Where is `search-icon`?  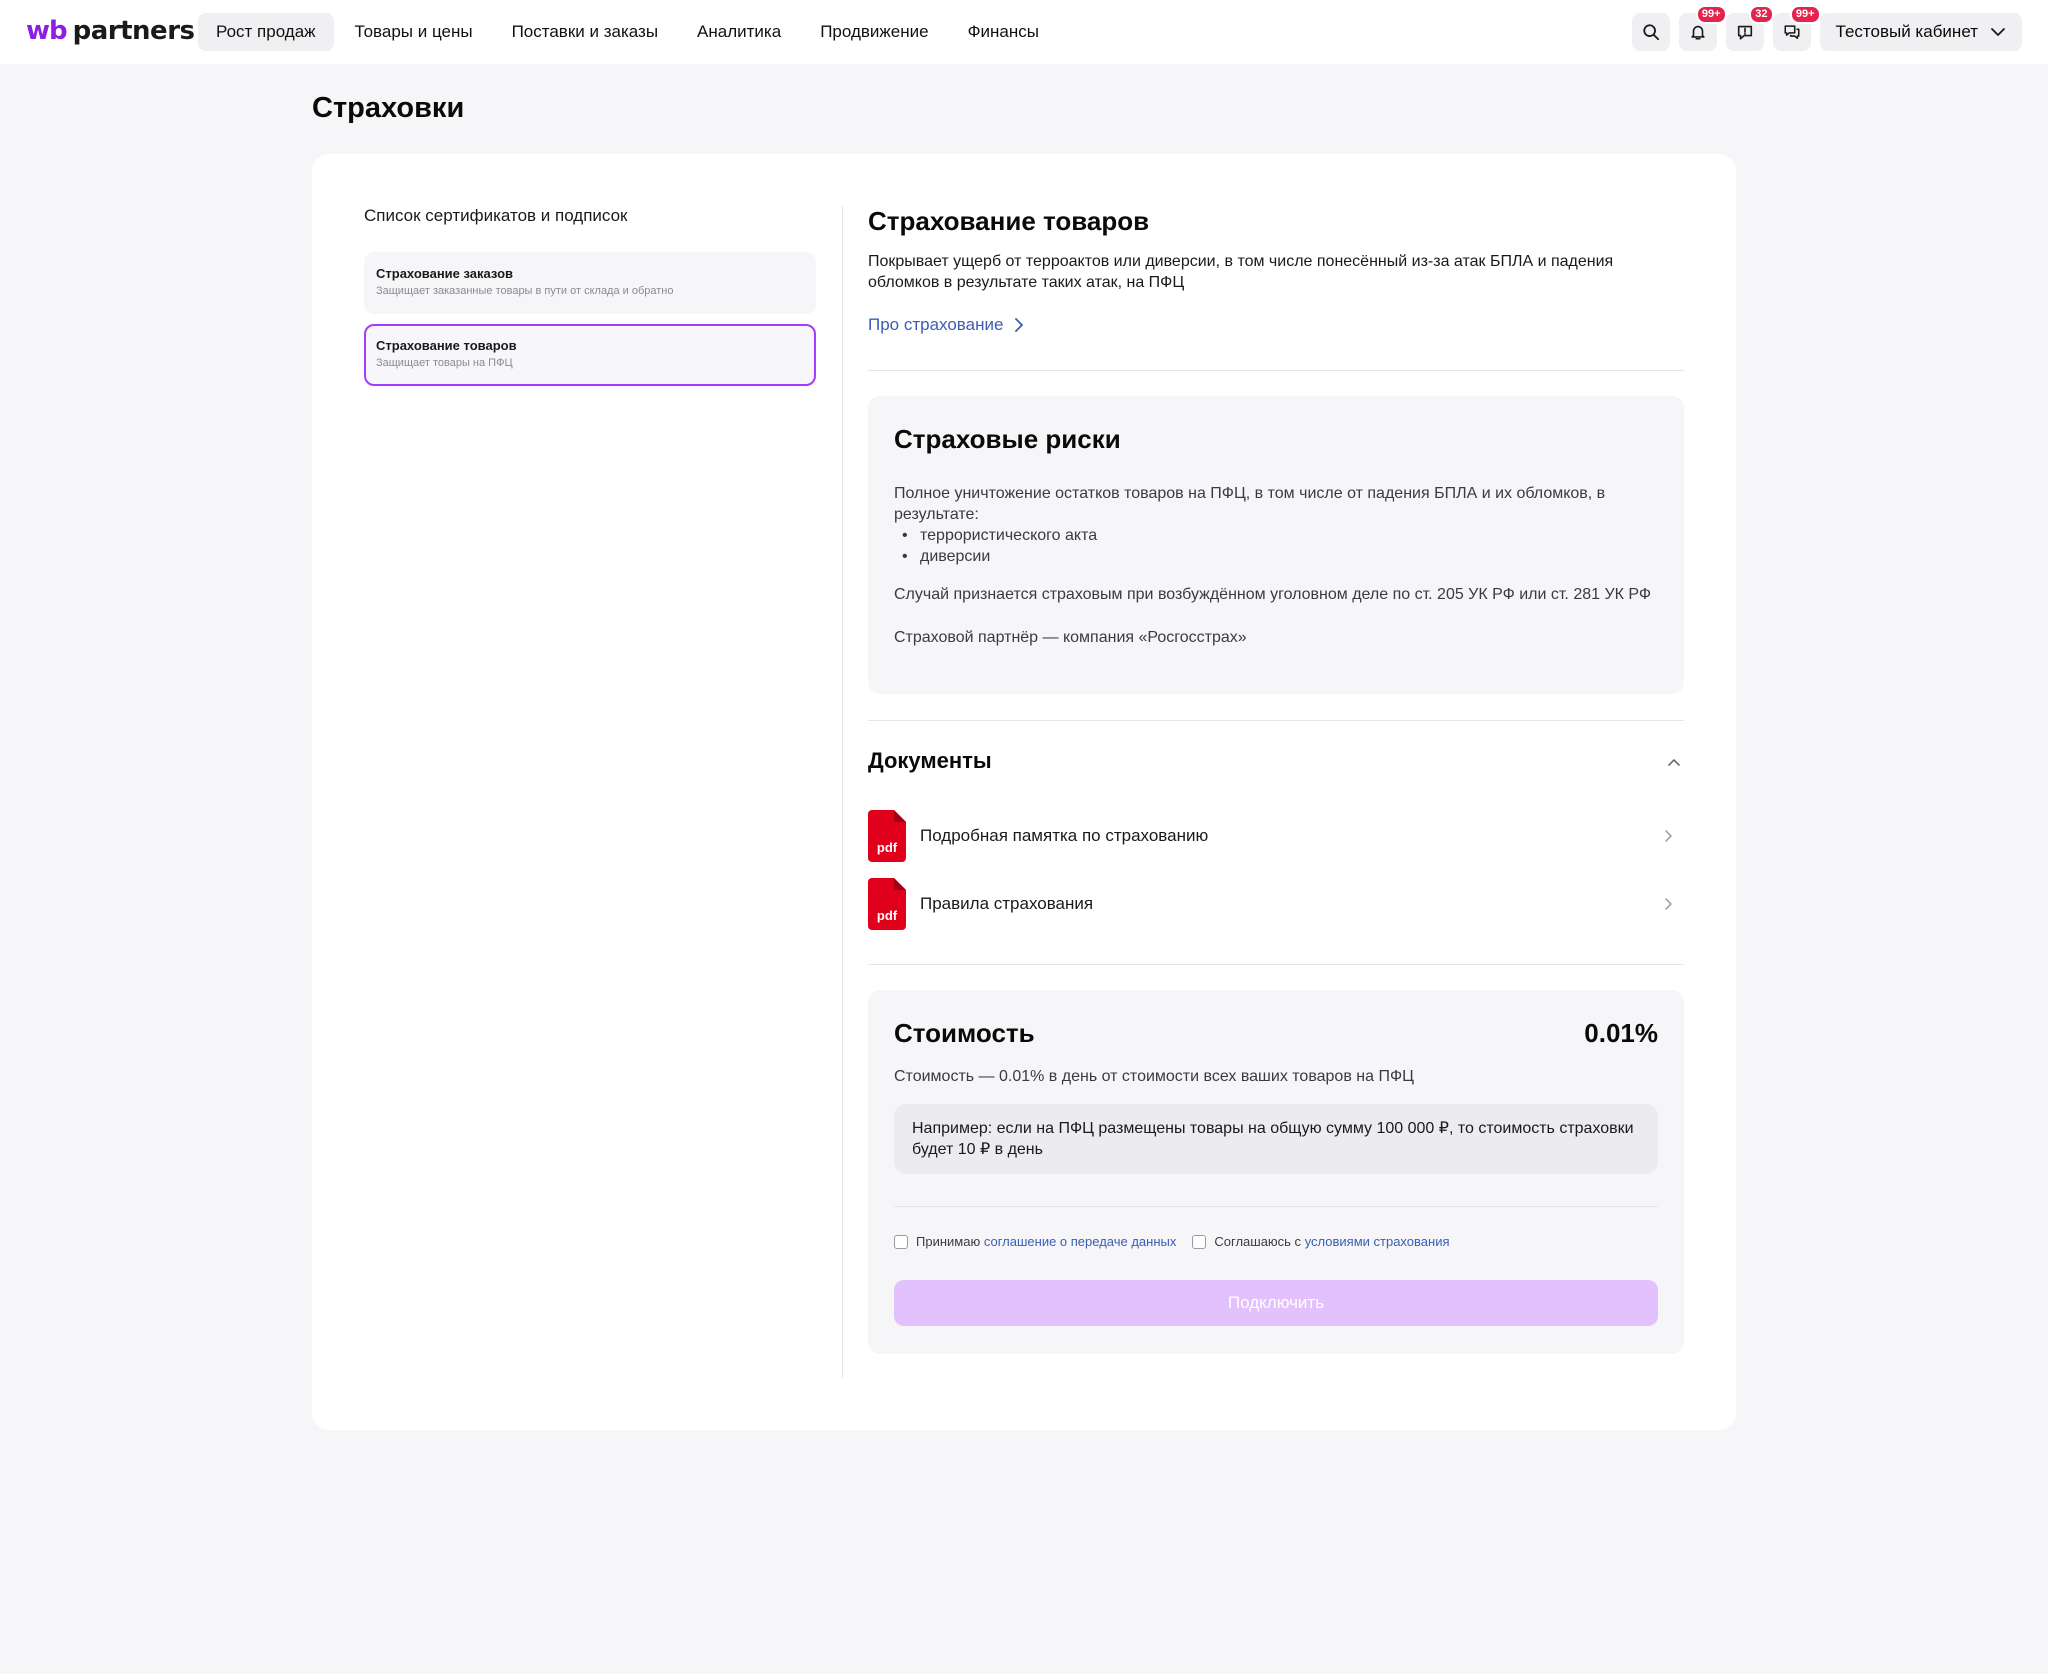 search-icon is located at coordinates (1650, 32).